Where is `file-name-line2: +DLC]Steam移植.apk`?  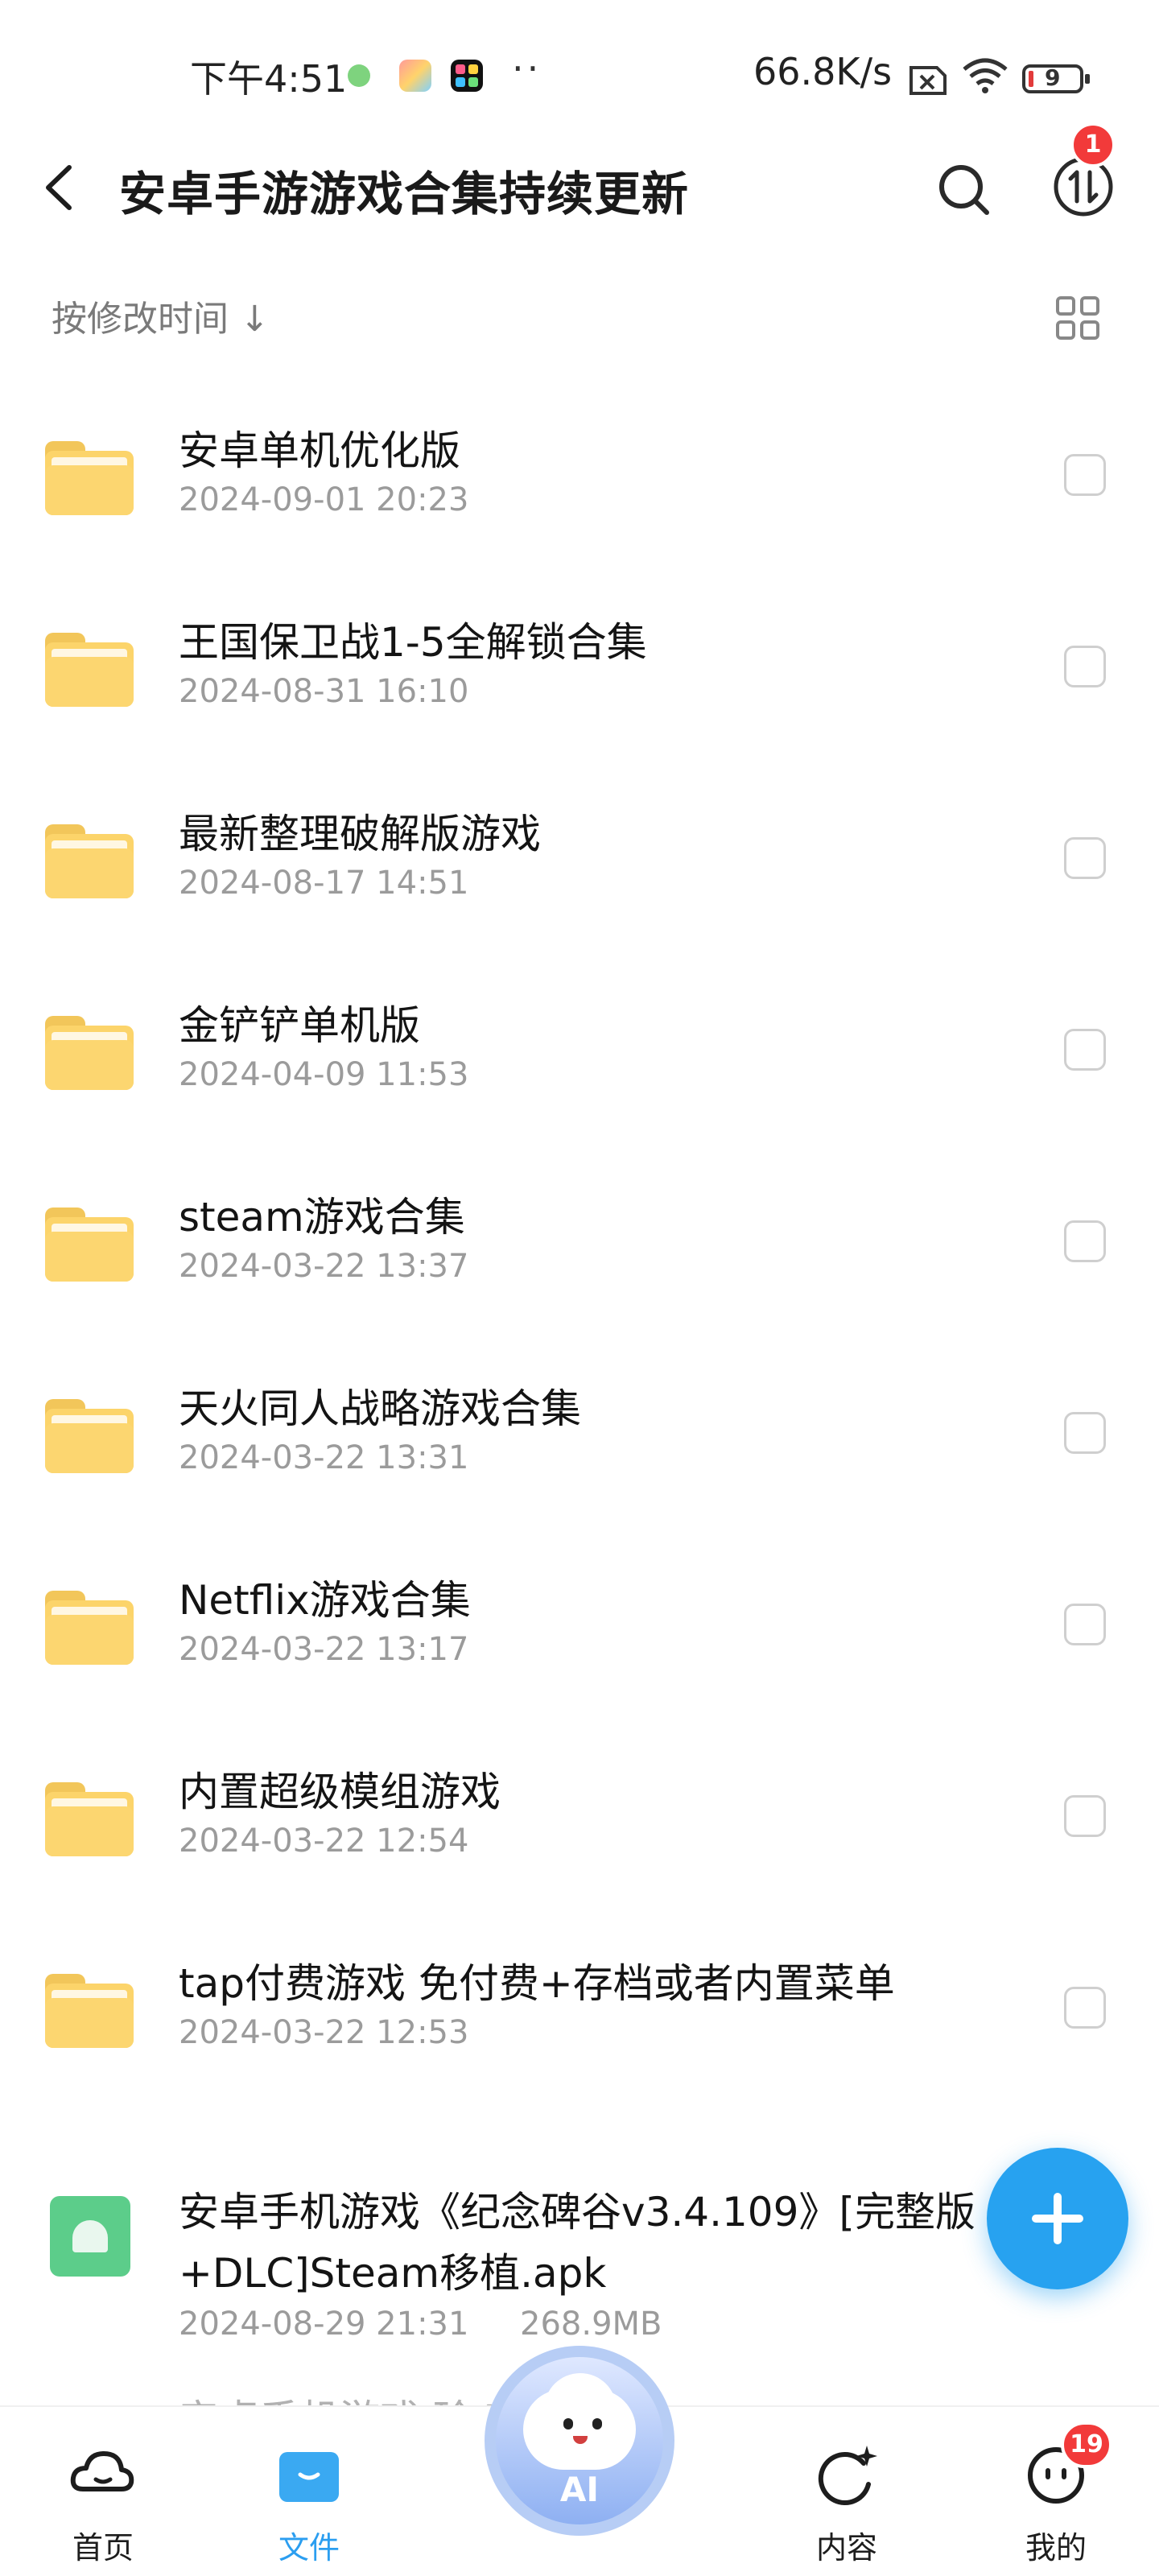
file-name-line2: +DLC]Steam移植.apk is located at coordinates (393, 2273).